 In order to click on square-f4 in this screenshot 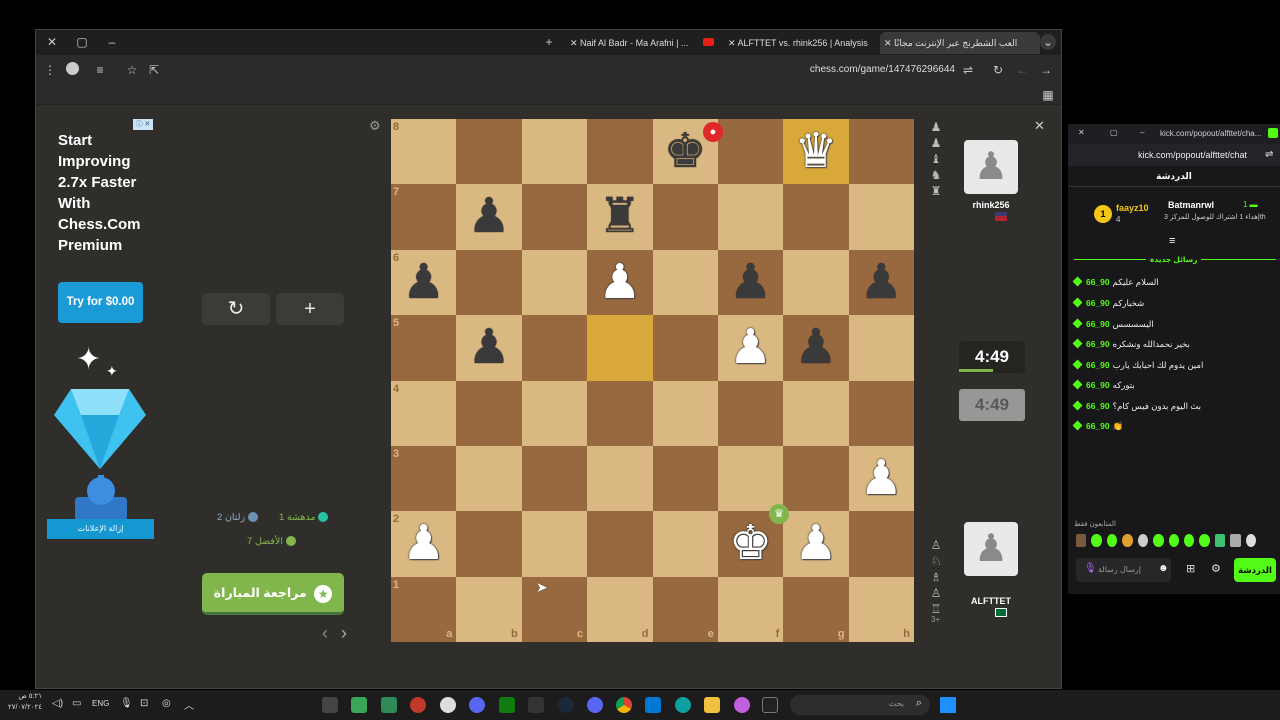, I will do `click(750, 413)`.